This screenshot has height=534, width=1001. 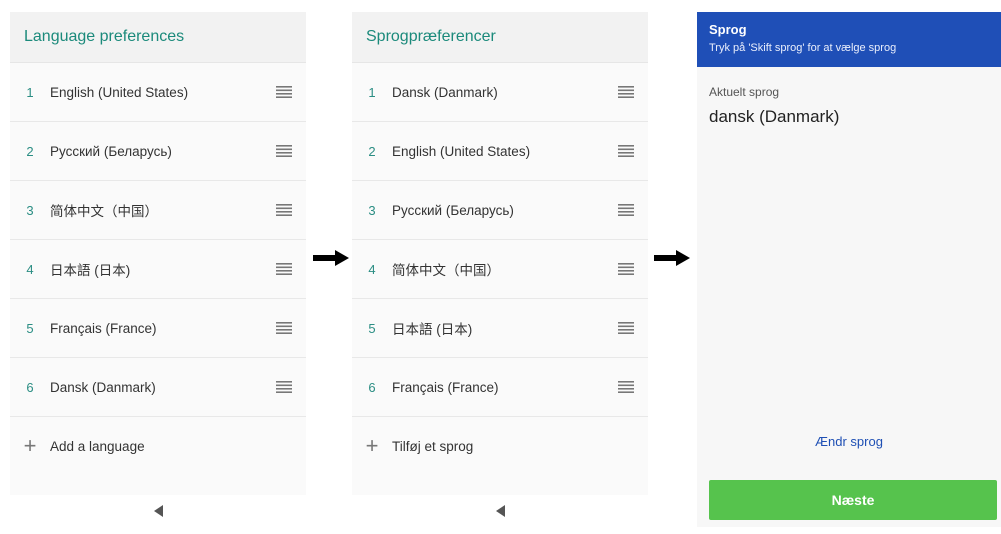 I want to click on page-title: Sprog, so click(x=728, y=29).